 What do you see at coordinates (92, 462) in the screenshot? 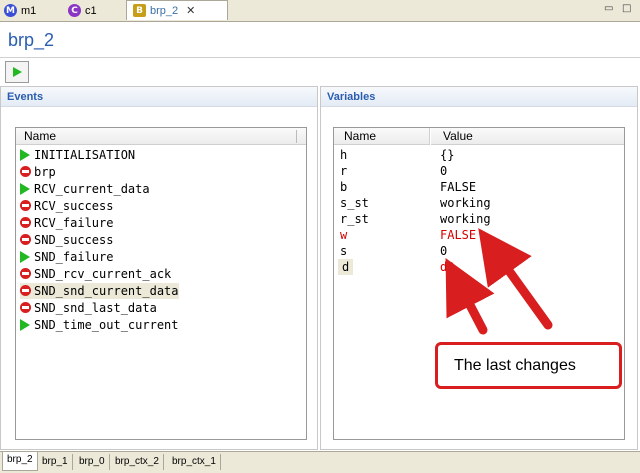
I see `bottom-tab-brp-0: brp_0` at bounding box center [92, 462].